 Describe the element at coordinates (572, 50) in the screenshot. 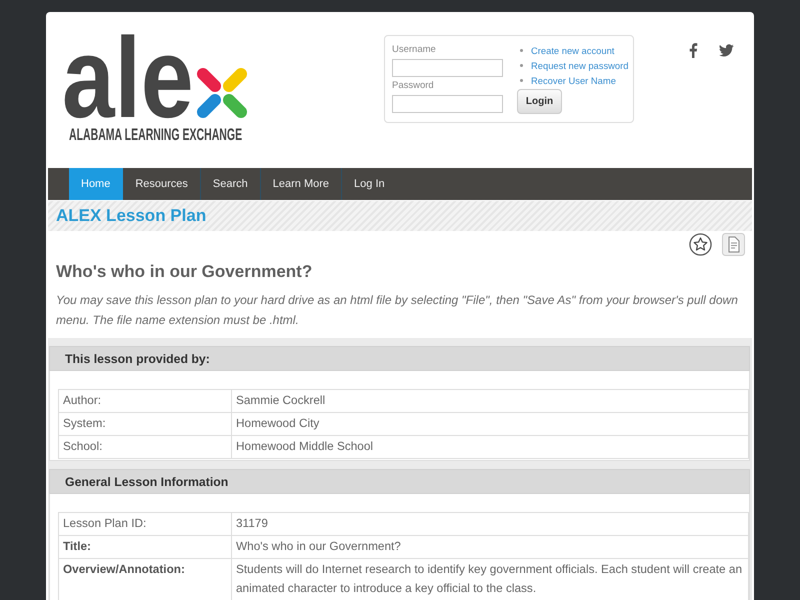

I see `account-link: Create new account` at that location.